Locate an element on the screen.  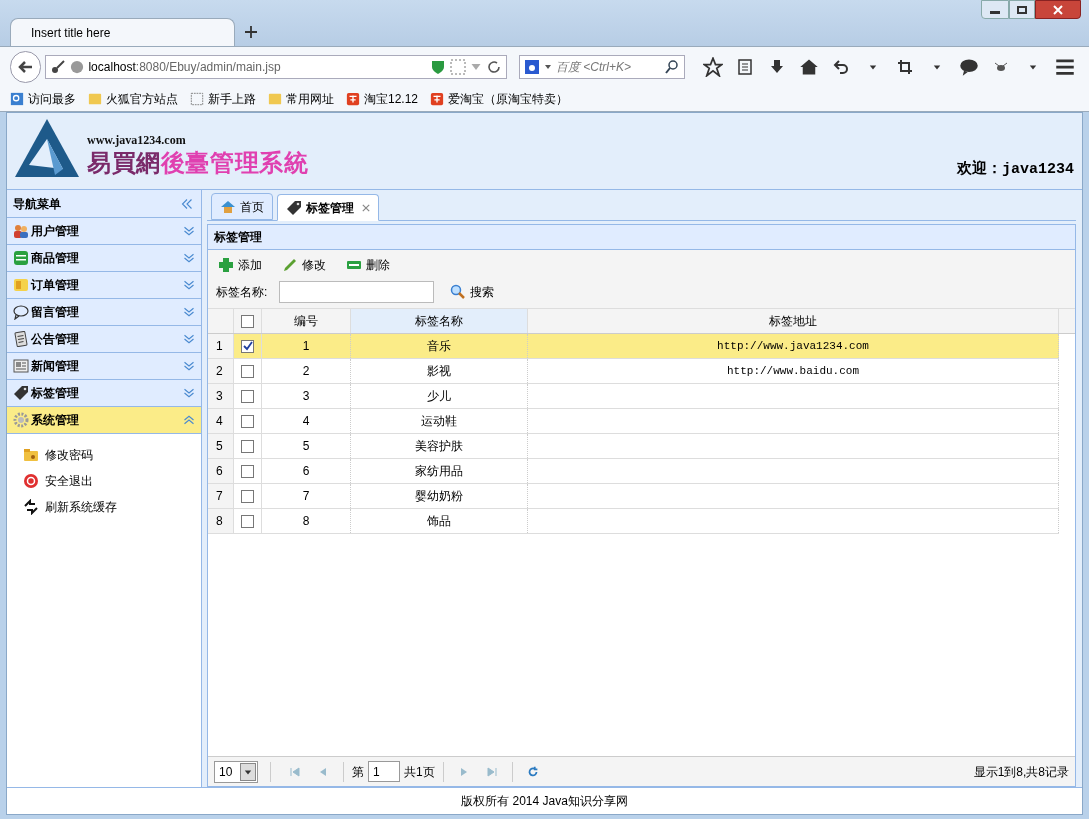
search-button: 搜索 is located at coordinates (472, 292).